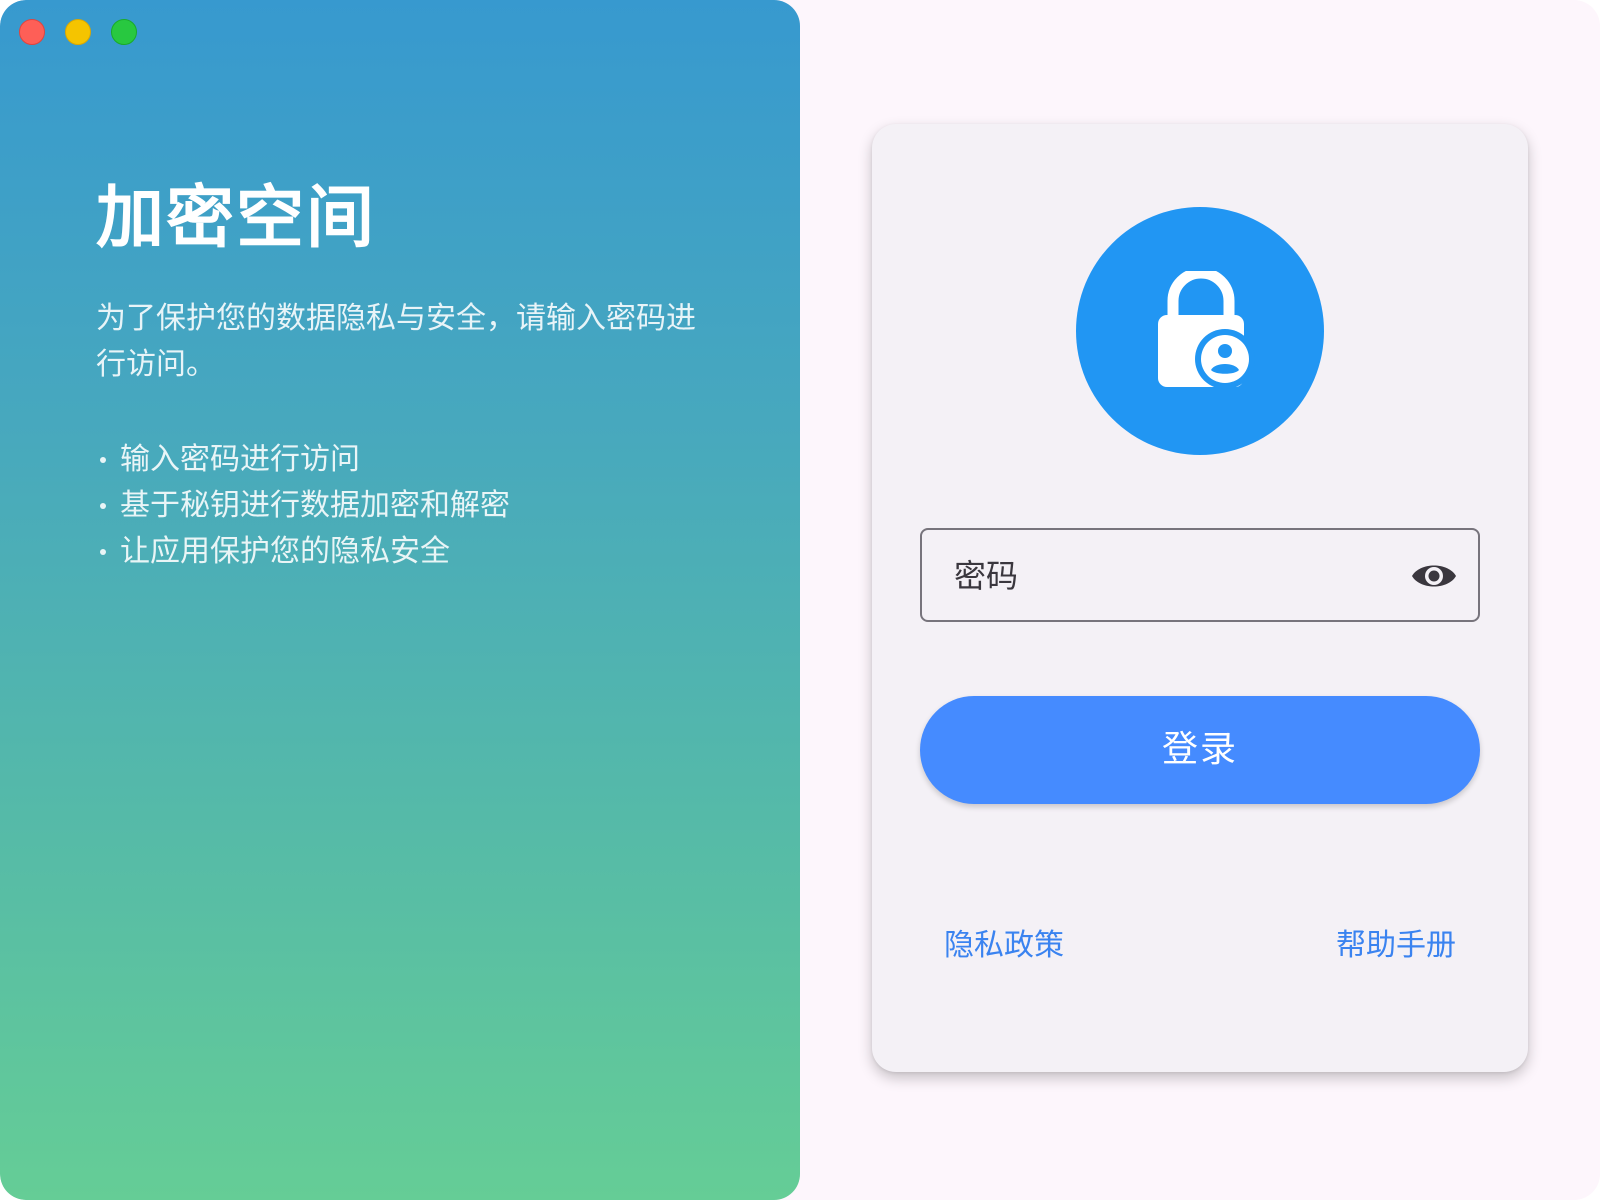  I want to click on page-title: 加密空间, so click(236, 218).